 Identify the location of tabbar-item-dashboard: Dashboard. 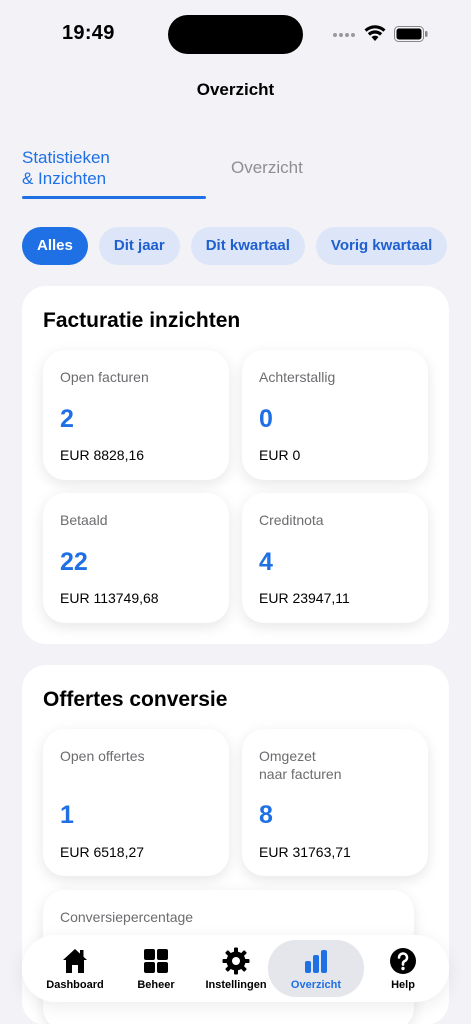
(75, 968).